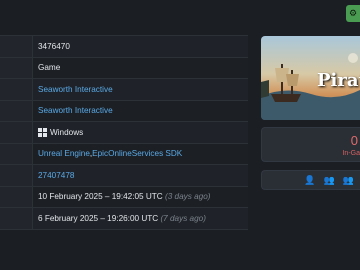  I want to click on players-stat-card: 0 In-Ga, so click(310, 144).